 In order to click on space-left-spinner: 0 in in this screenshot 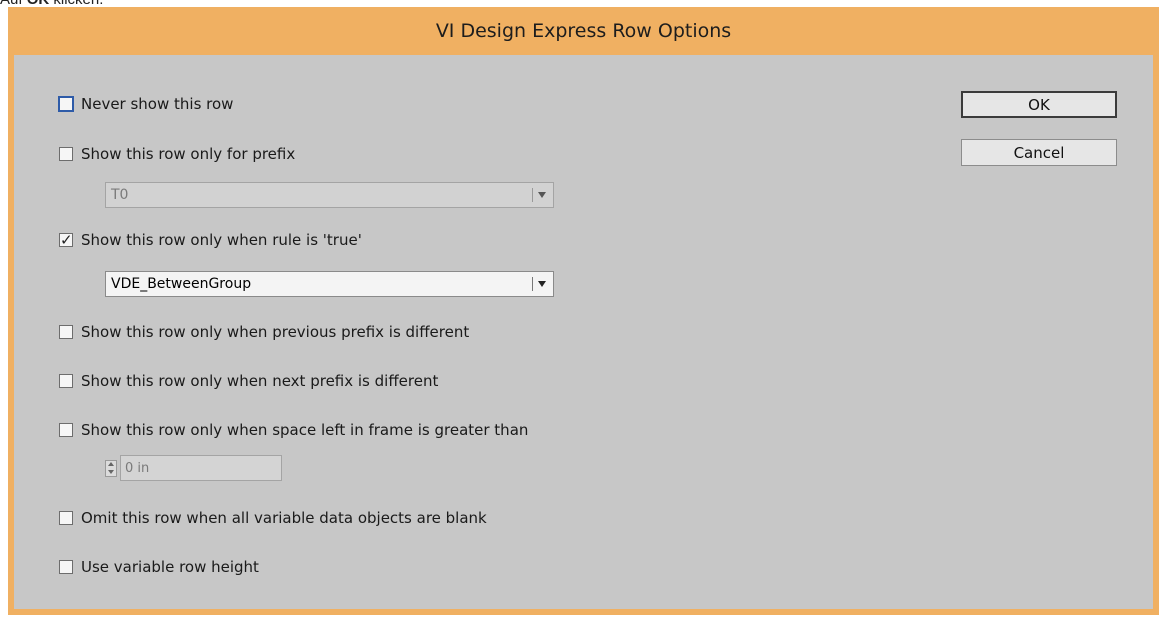, I will do `click(193, 468)`.